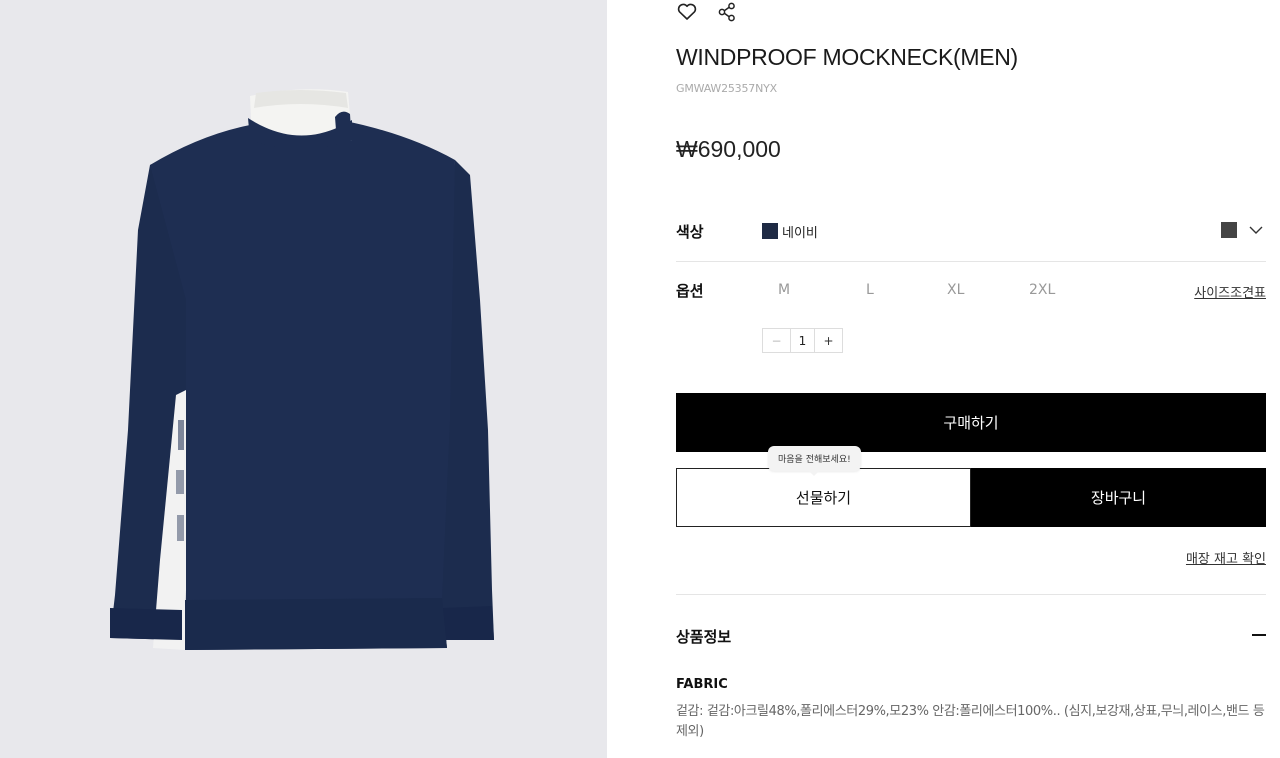 Image resolution: width=1280 pixels, height=758 pixels. What do you see at coordinates (823, 497) in the screenshot?
I see `gift-button: 선물하기` at bounding box center [823, 497].